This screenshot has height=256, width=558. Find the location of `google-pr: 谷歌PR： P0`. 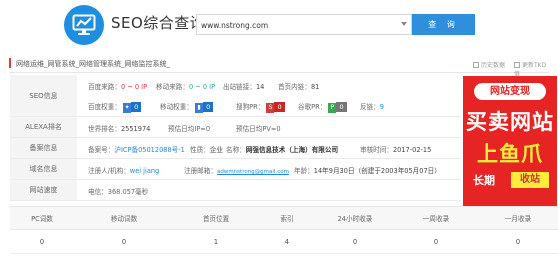

google-pr: 谷歌PR： P0 is located at coordinates (322, 107).